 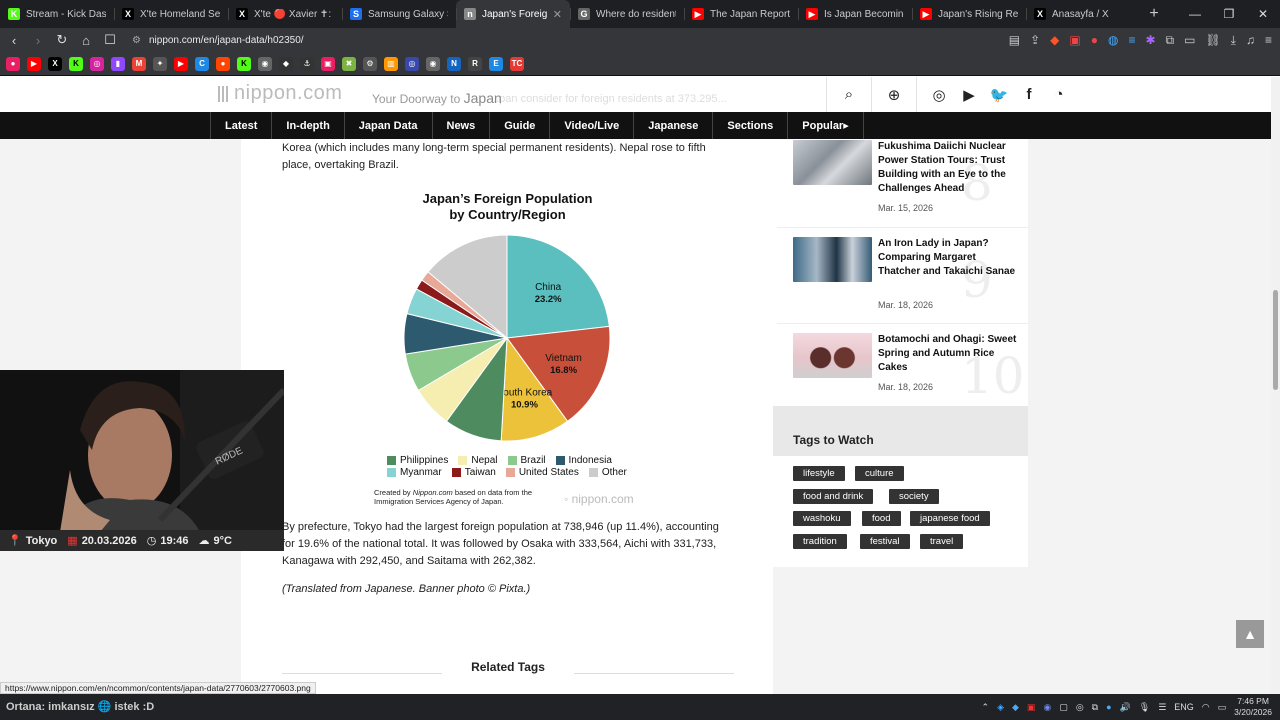 What do you see at coordinates (181, 63) in the screenshot?
I see `bookmark-icon: ▶` at bounding box center [181, 63].